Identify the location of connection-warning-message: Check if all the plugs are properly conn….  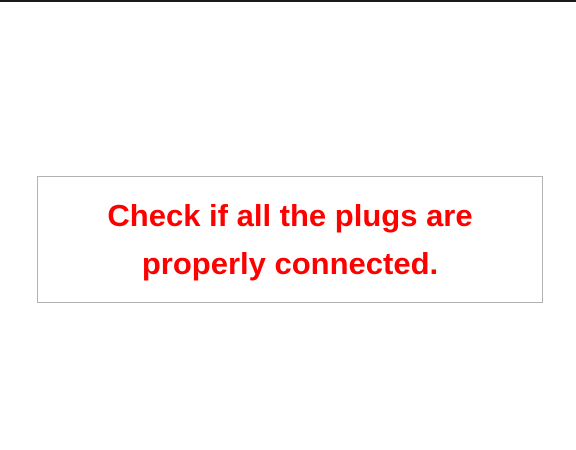
(290, 239).